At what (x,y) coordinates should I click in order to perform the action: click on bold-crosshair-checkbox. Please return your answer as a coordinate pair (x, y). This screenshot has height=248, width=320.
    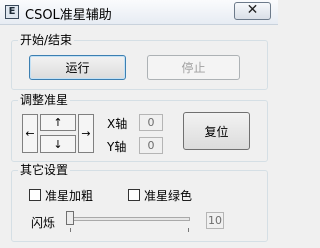
    Looking at the image, I should click on (35, 195).